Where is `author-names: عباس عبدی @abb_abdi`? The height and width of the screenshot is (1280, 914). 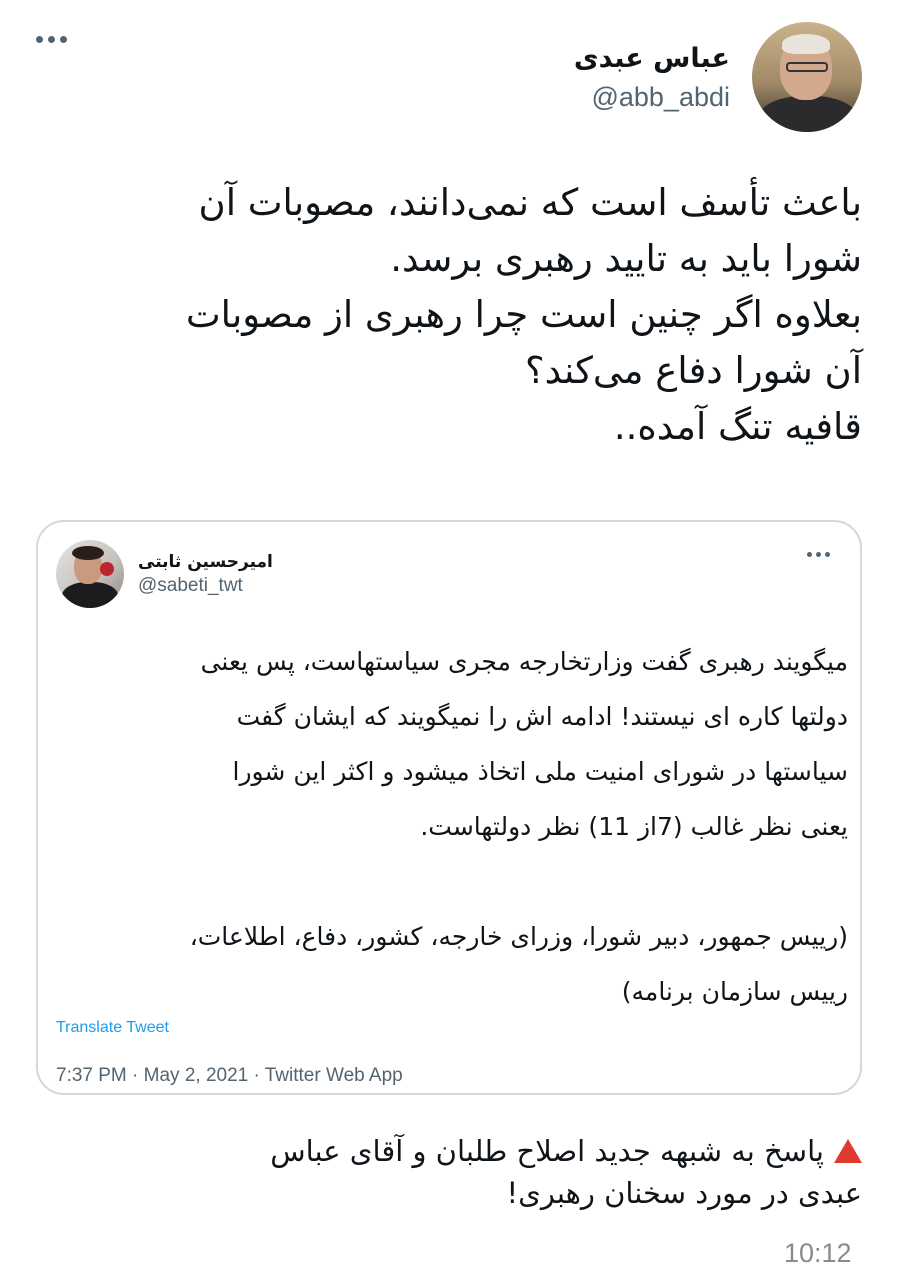
author-names: عباس عبدی @abb_abdi is located at coordinates (652, 77).